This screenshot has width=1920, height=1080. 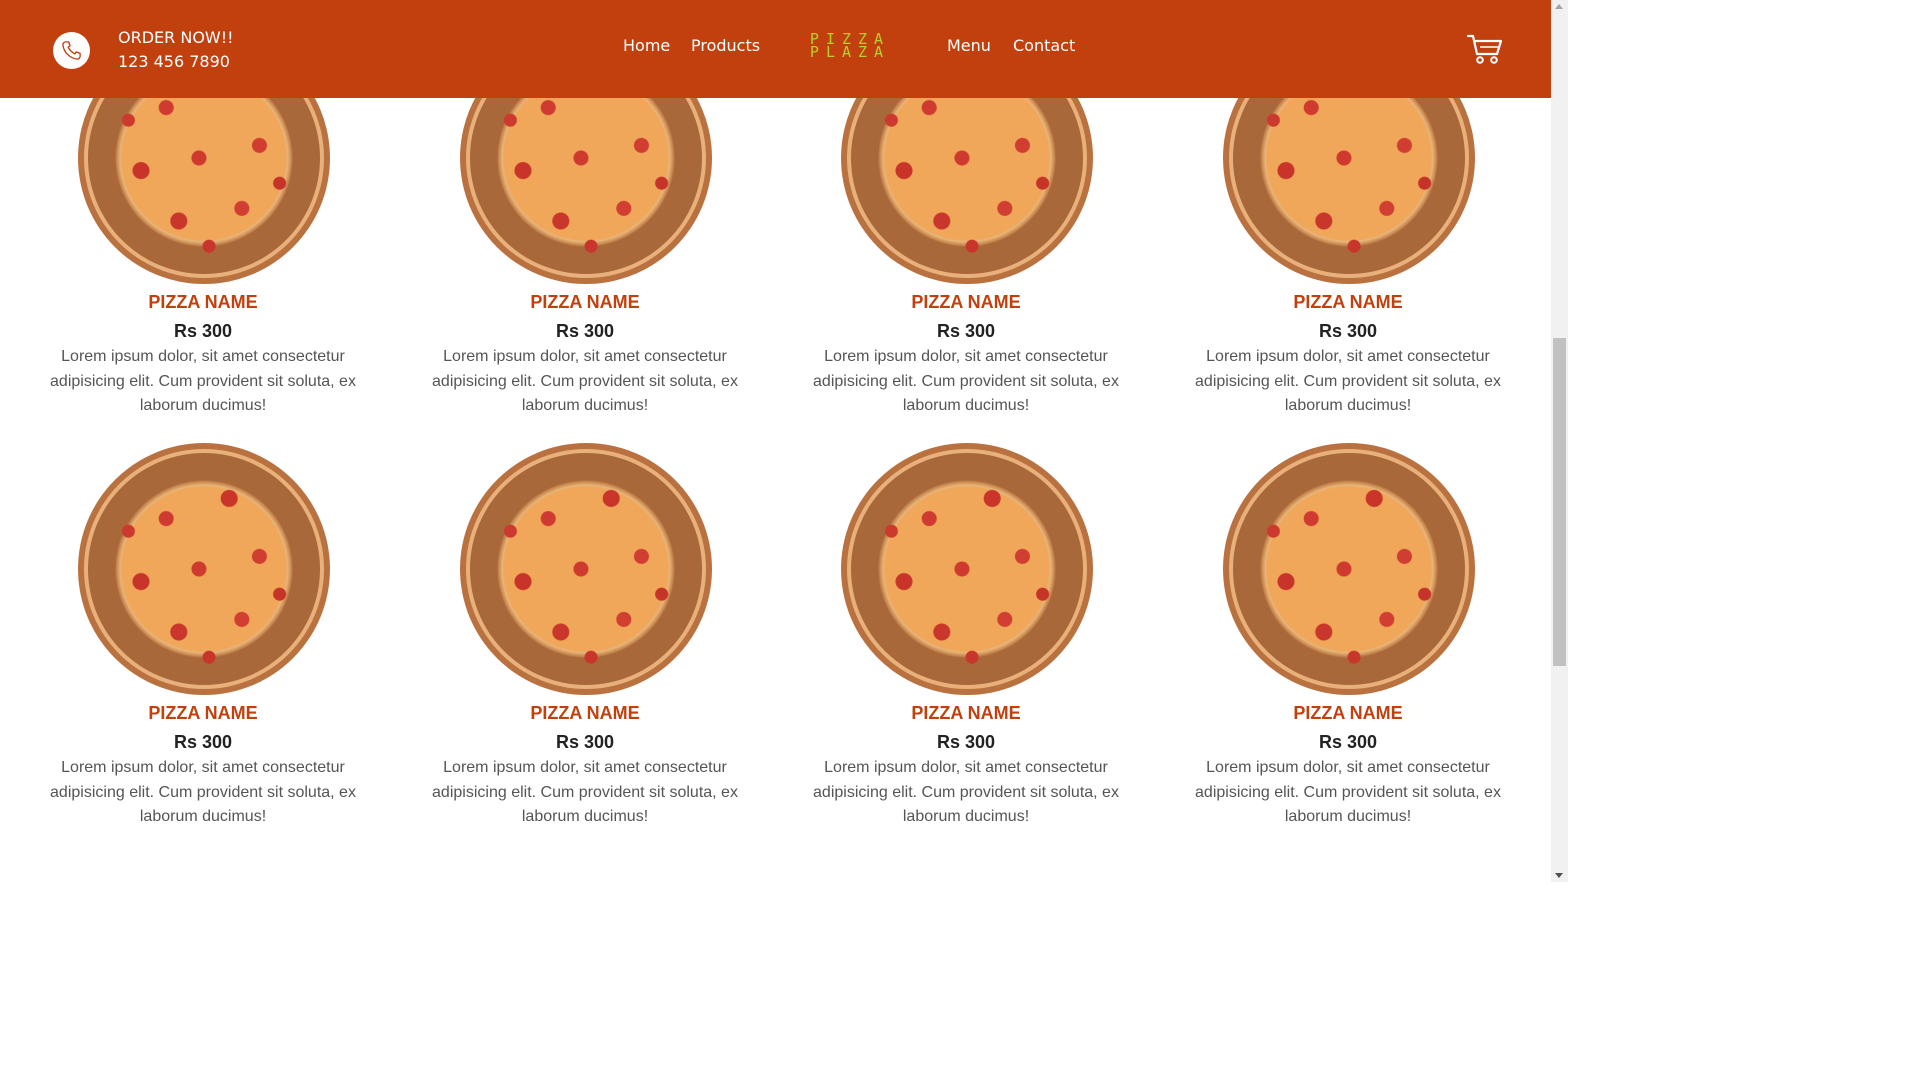 What do you see at coordinates (176, 62) in the screenshot?
I see `phone-number: 123 456 7890` at bounding box center [176, 62].